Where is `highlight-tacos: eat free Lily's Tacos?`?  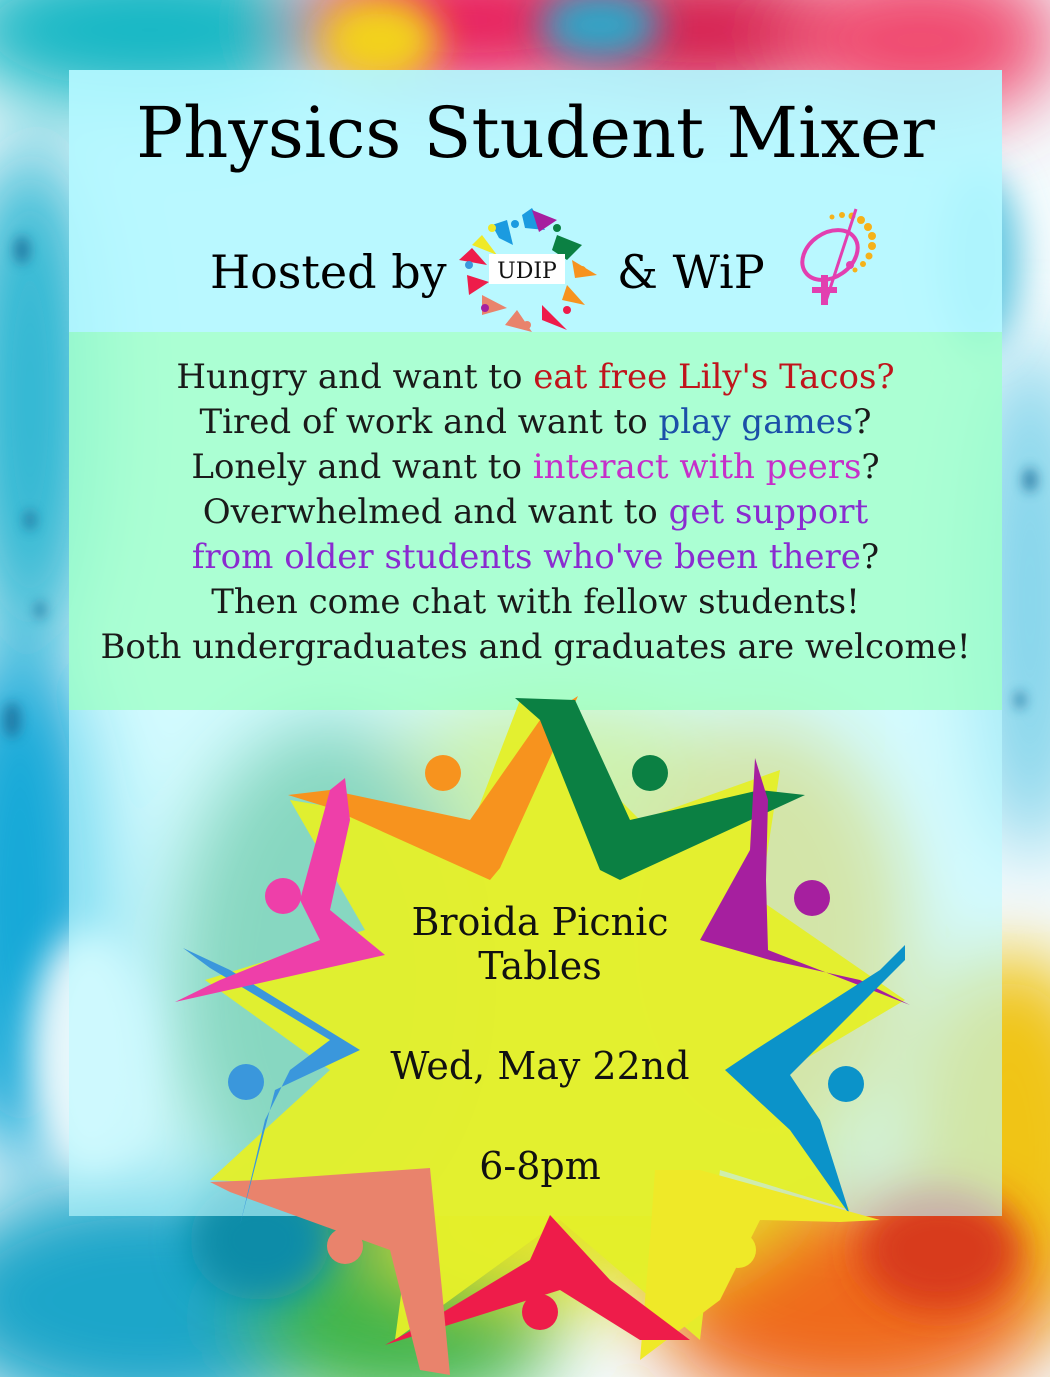
highlight-tacos: eat free Lily's Tacos? is located at coordinates (714, 377).